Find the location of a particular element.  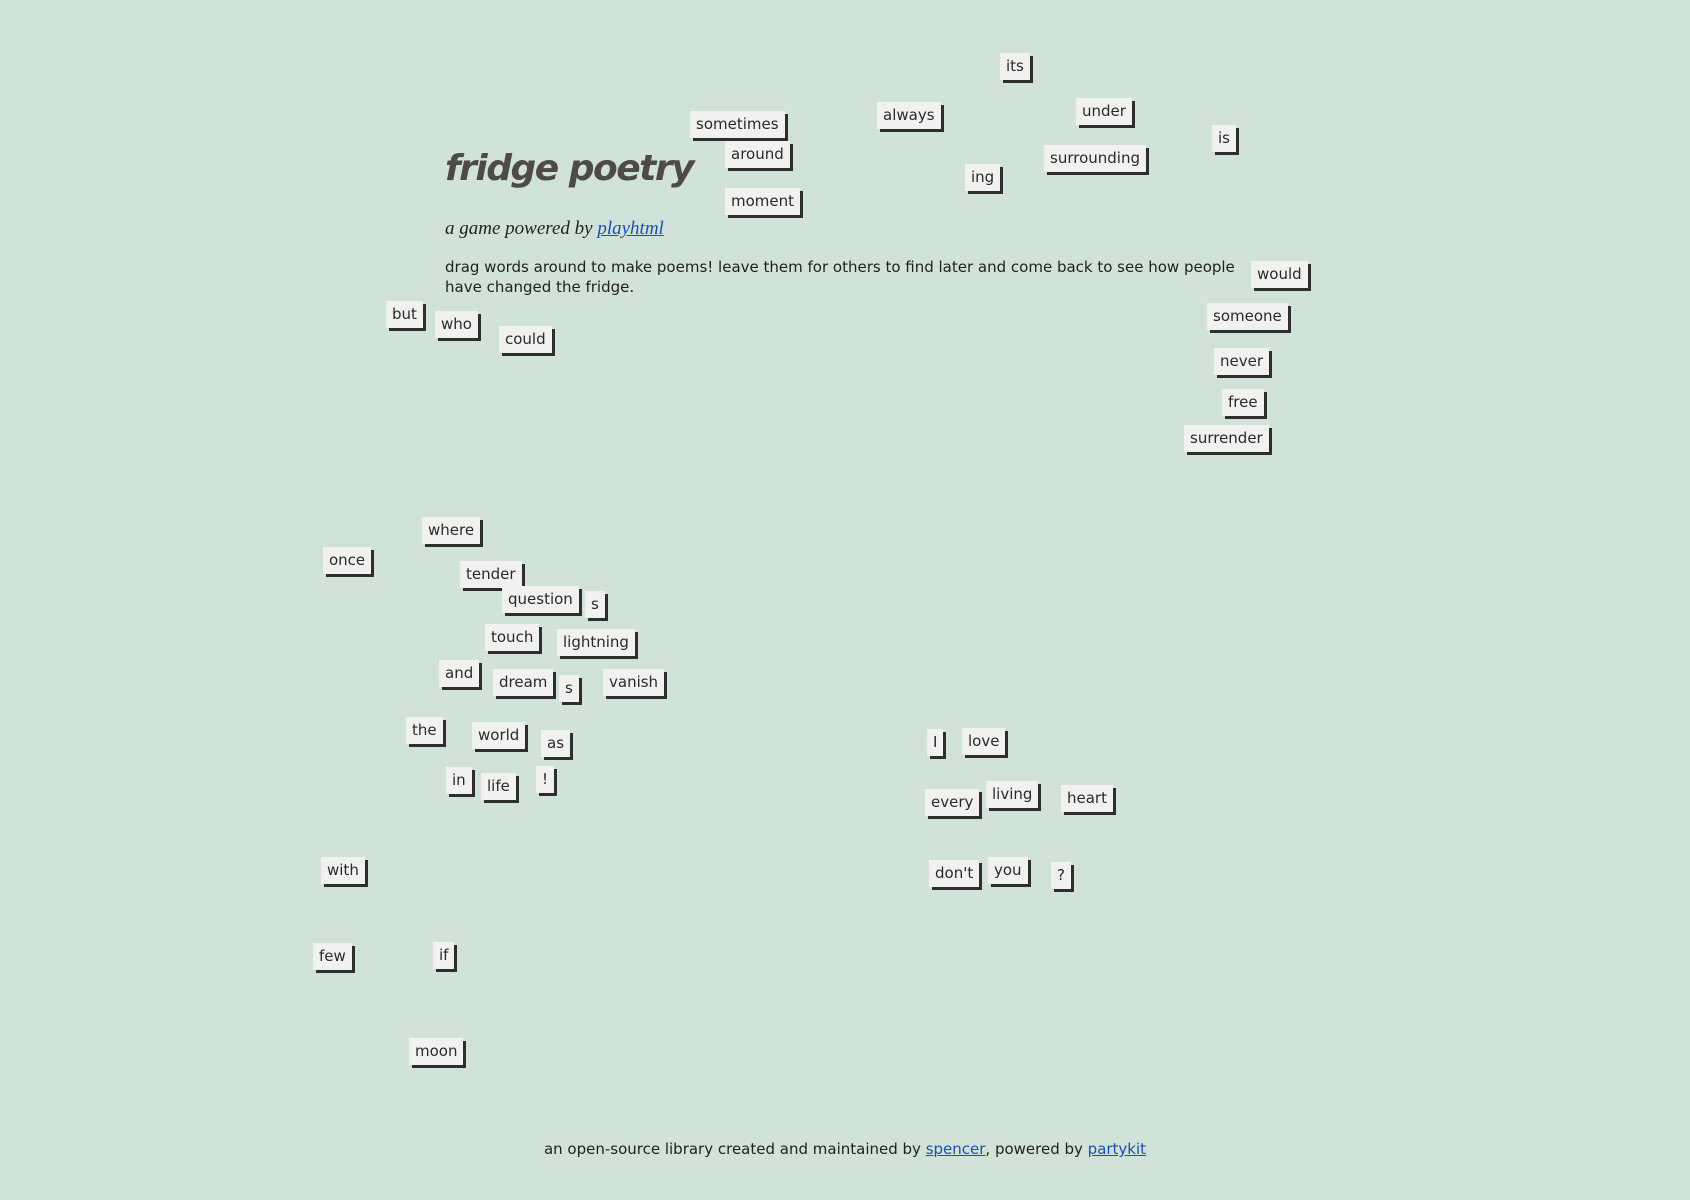

word-magnet: ? is located at coordinates (1061, 875).